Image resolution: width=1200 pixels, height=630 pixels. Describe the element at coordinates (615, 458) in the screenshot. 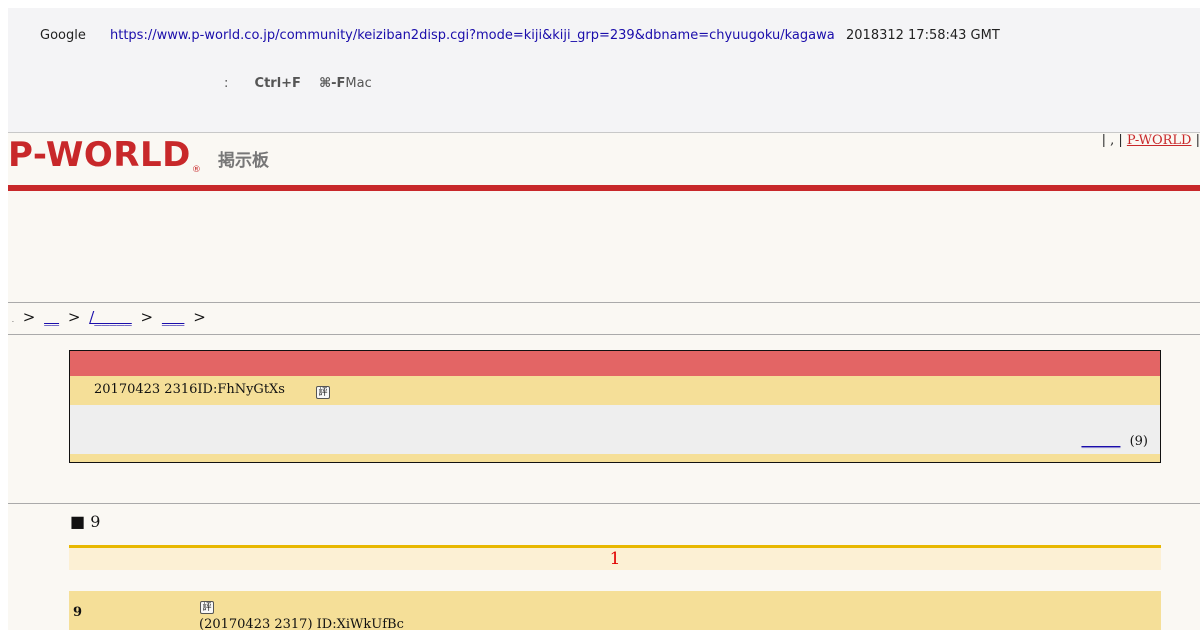

I see `thread-footer` at that location.